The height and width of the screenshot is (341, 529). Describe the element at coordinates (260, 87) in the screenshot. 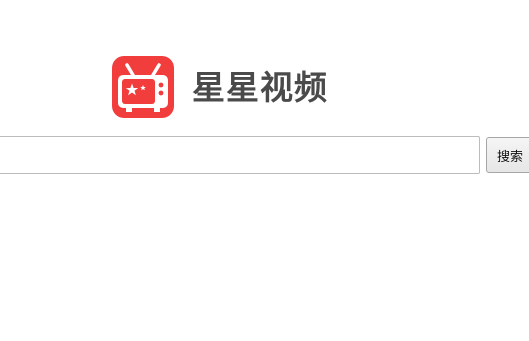

I see `brand-name: 星星视频` at that location.